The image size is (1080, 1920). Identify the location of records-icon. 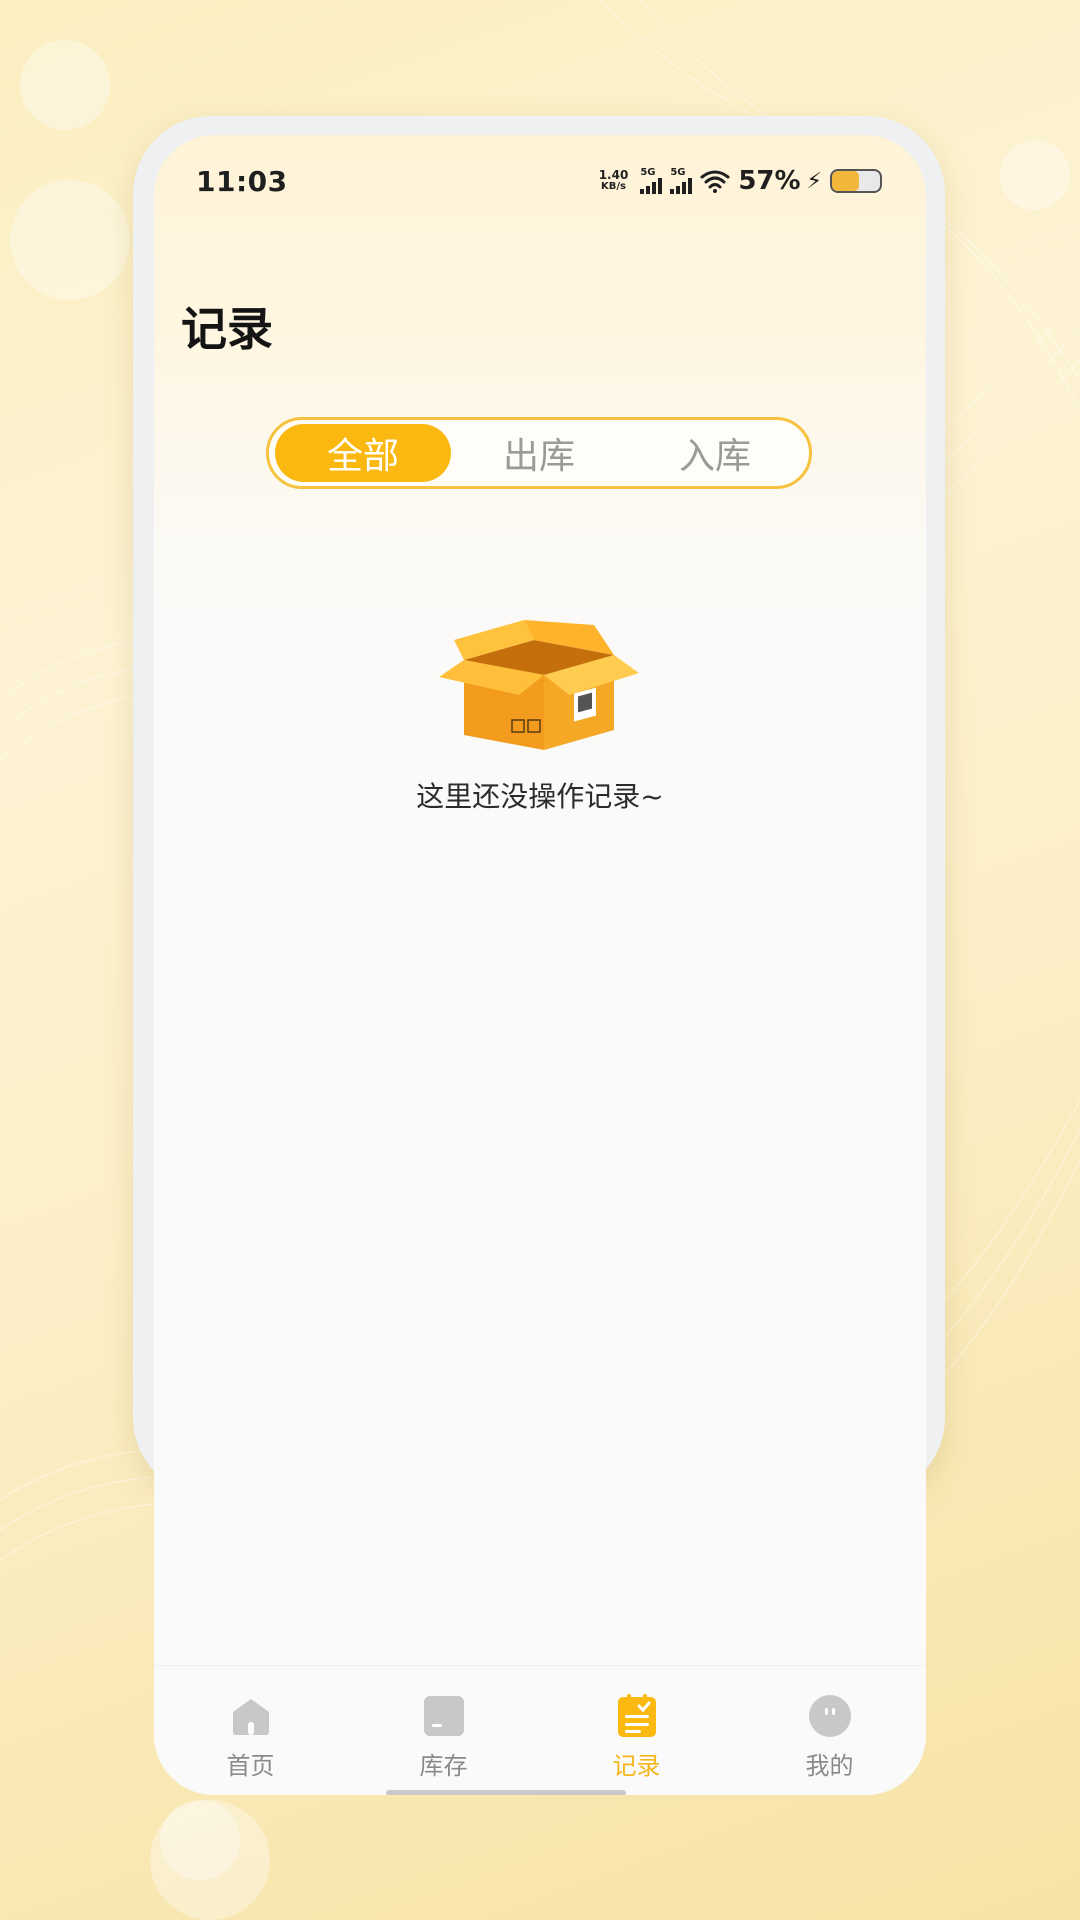
(637, 1716).